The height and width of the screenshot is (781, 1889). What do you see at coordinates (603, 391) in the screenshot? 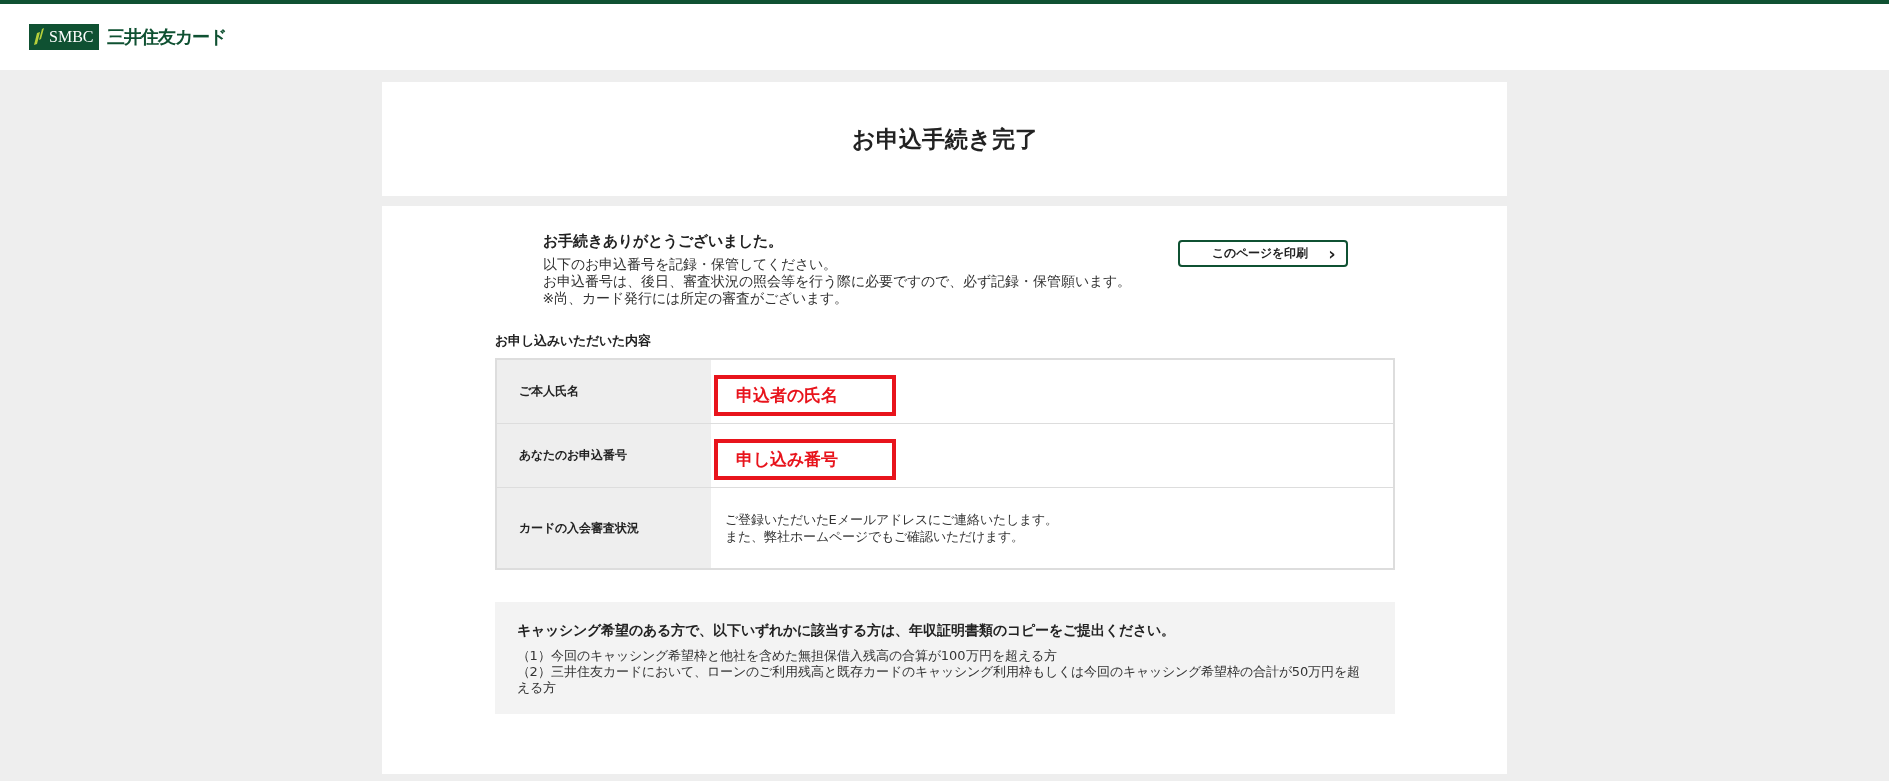
I see `row-label: ご本人氏名` at bounding box center [603, 391].